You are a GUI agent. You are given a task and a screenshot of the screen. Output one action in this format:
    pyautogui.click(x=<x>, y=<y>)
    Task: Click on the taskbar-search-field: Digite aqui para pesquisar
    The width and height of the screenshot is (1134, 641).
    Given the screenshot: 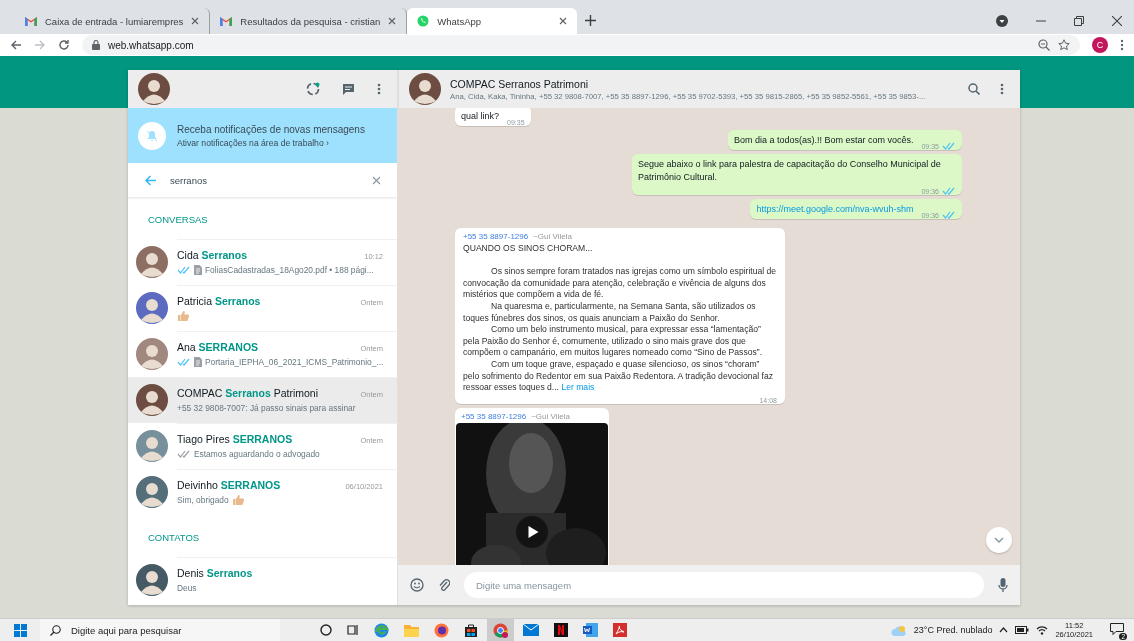 What is the action you would take?
    pyautogui.click(x=174, y=630)
    